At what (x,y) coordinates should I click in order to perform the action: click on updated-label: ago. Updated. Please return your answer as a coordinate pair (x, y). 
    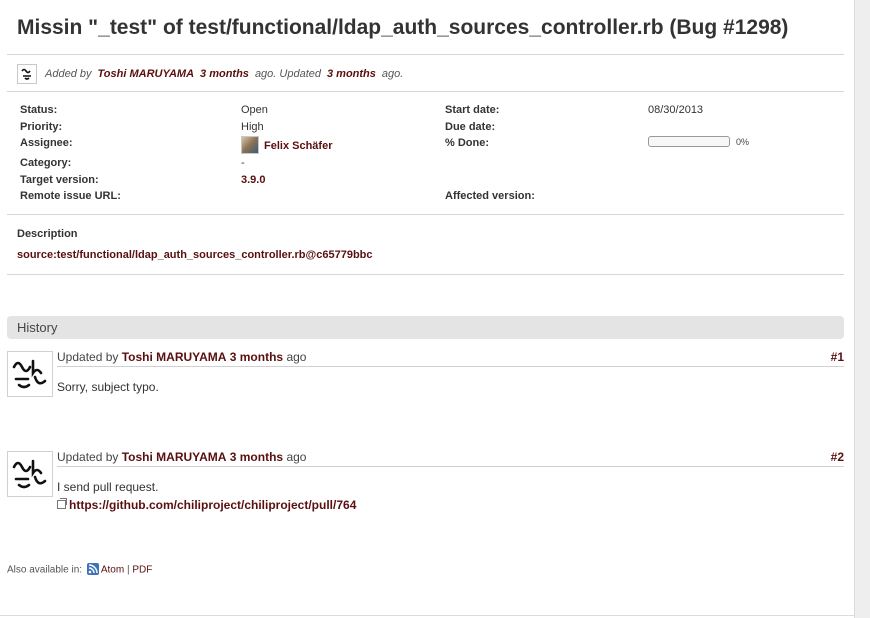
    Looking at the image, I should click on (287, 74).